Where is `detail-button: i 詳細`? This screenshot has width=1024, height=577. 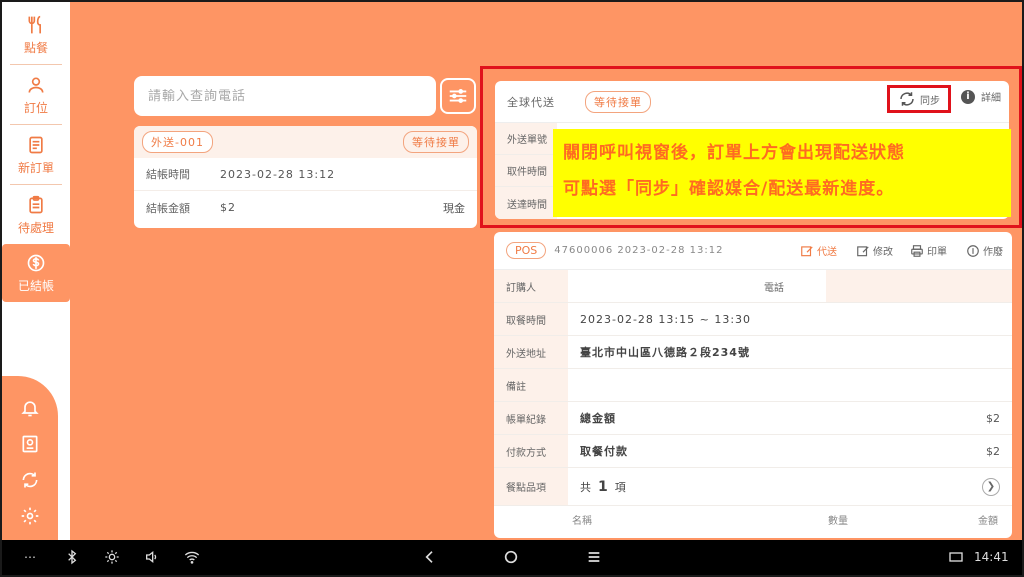 detail-button: i 詳細 is located at coordinates (981, 96).